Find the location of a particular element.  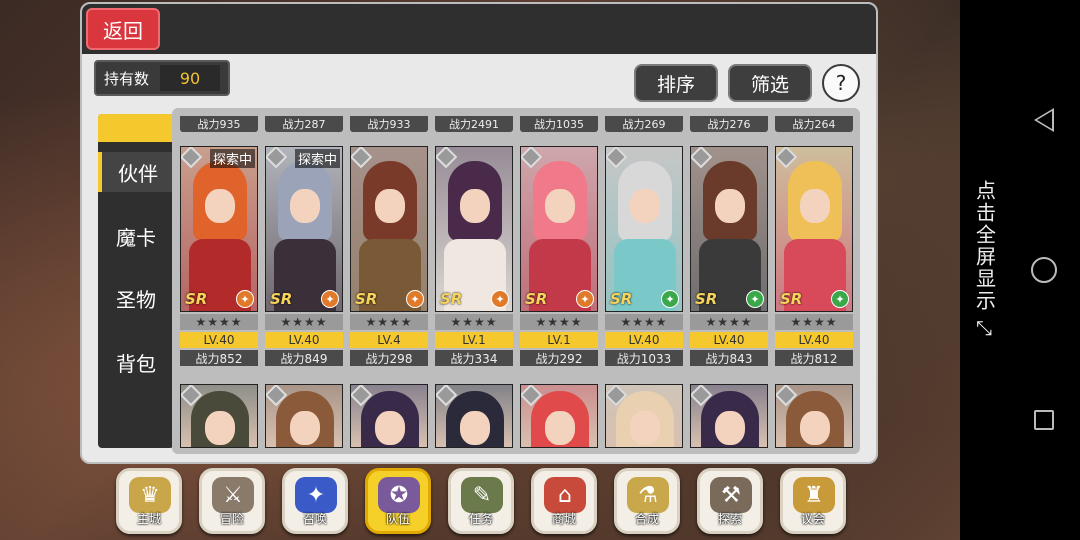

menu-item: ⚒ 探索 is located at coordinates (730, 501).